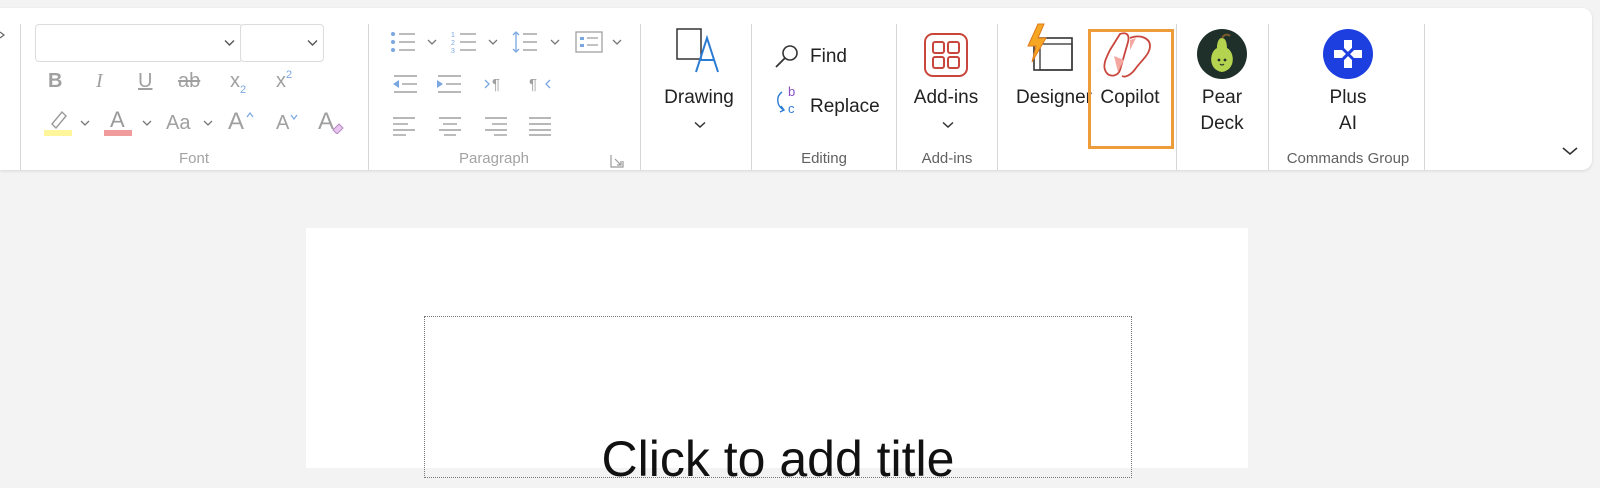 The height and width of the screenshot is (488, 1600). I want to click on rtl-icon: ¶, so click(540, 84).